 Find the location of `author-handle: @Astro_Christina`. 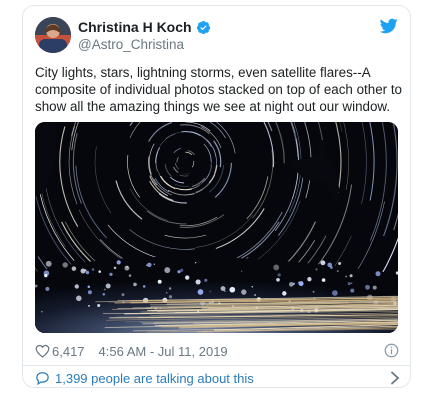

author-handle: @Astro_Christina is located at coordinates (131, 44).